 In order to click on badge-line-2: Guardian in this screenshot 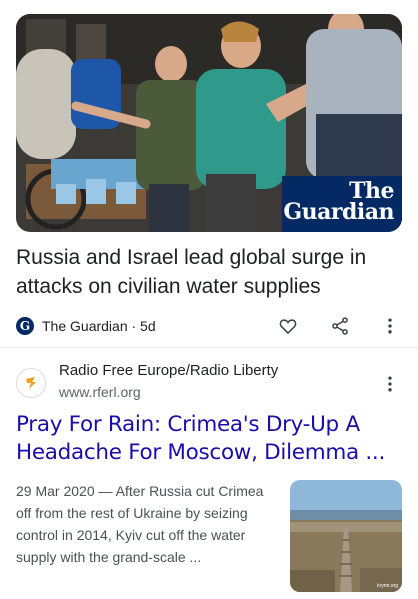, I will do `click(338, 212)`.